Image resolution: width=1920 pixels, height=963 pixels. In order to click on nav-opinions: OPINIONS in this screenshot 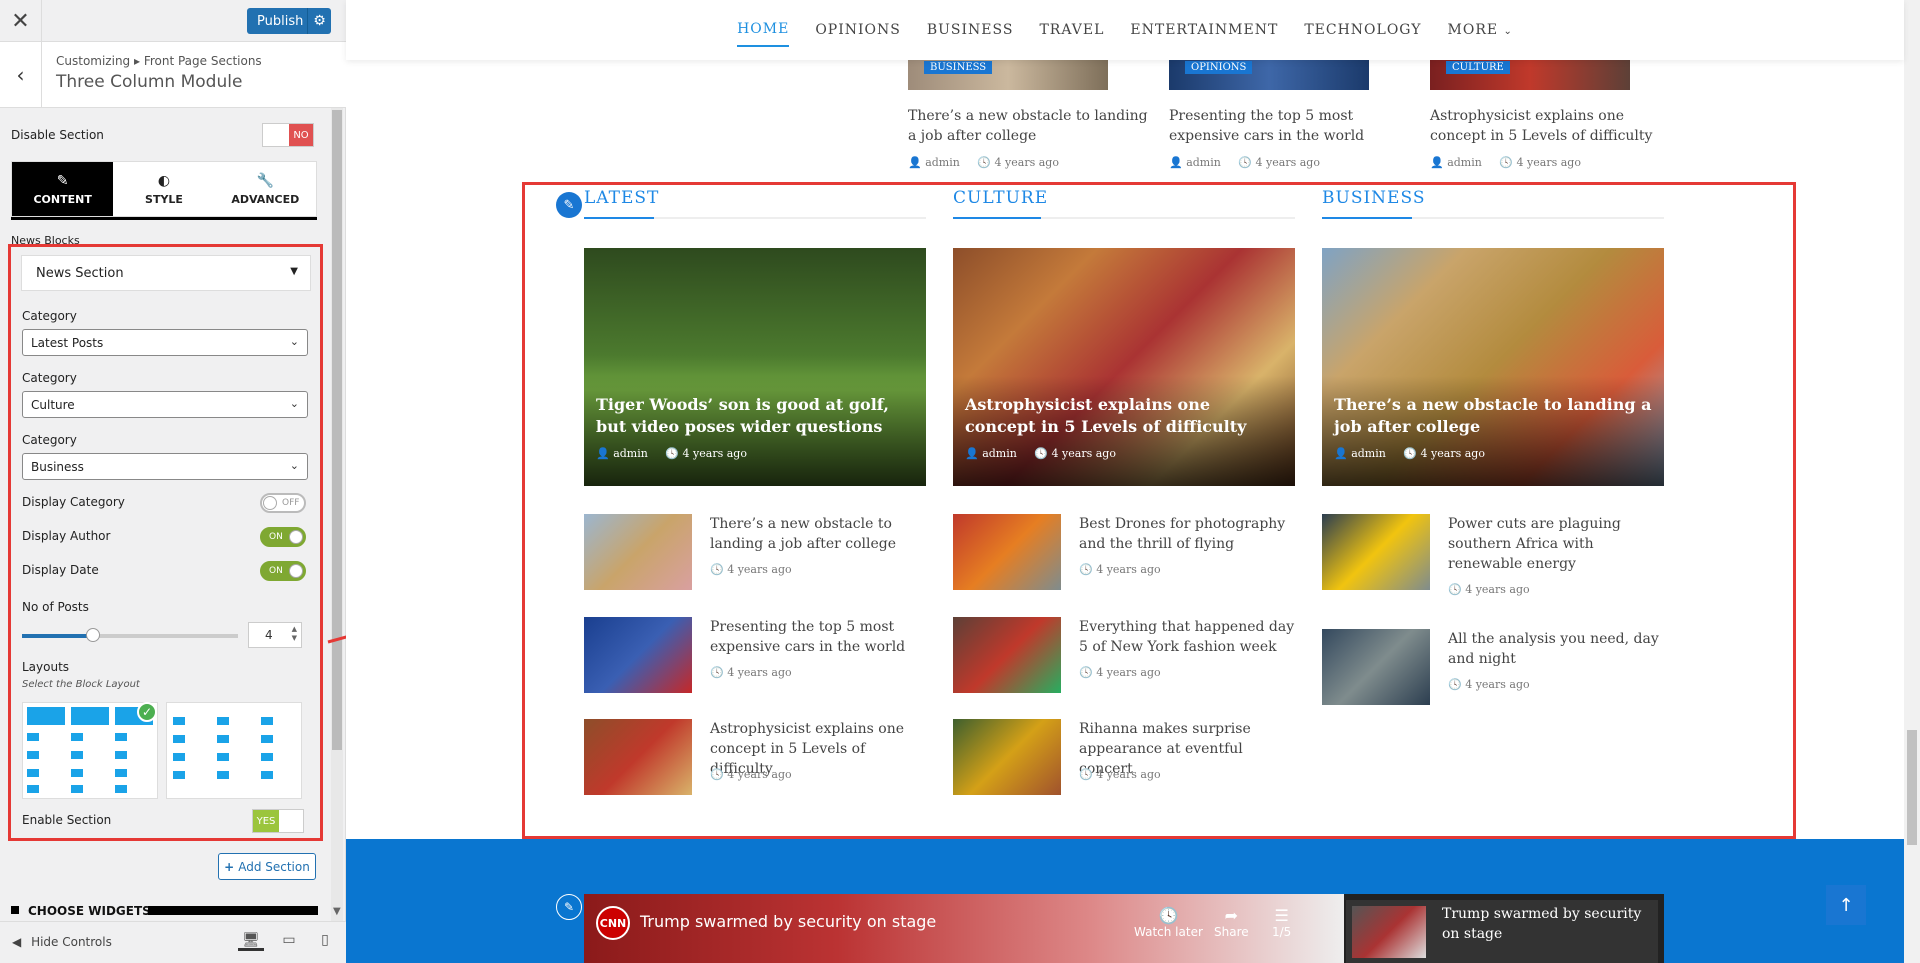, I will do `click(858, 30)`.